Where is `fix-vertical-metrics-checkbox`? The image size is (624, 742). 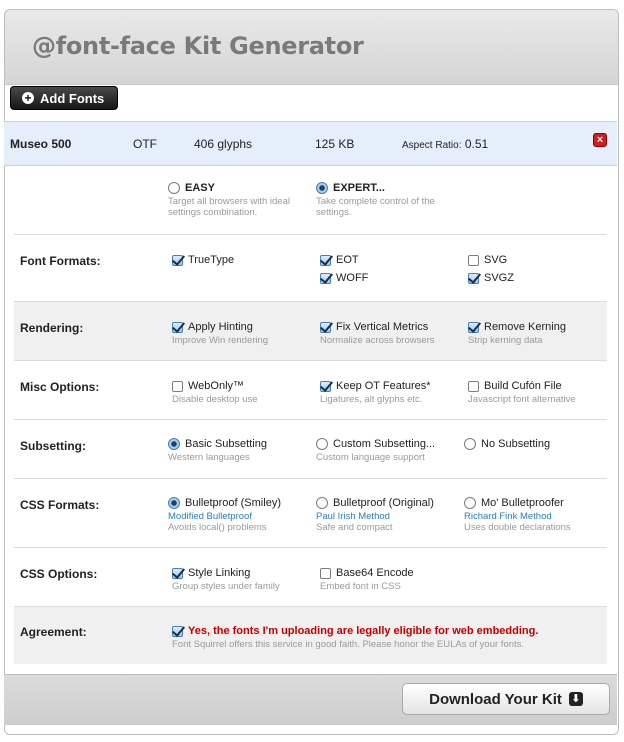
fix-vertical-metrics-checkbox is located at coordinates (325, 327).